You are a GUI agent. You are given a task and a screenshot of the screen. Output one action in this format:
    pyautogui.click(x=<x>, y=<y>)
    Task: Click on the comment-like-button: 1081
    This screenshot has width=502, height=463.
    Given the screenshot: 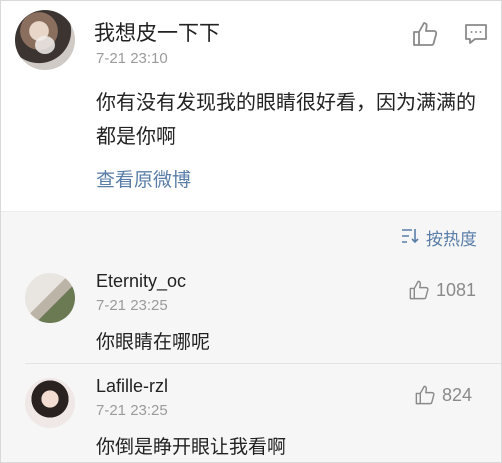 What is the action you would take?
    pyautogui.click(x=442, y=290)
    